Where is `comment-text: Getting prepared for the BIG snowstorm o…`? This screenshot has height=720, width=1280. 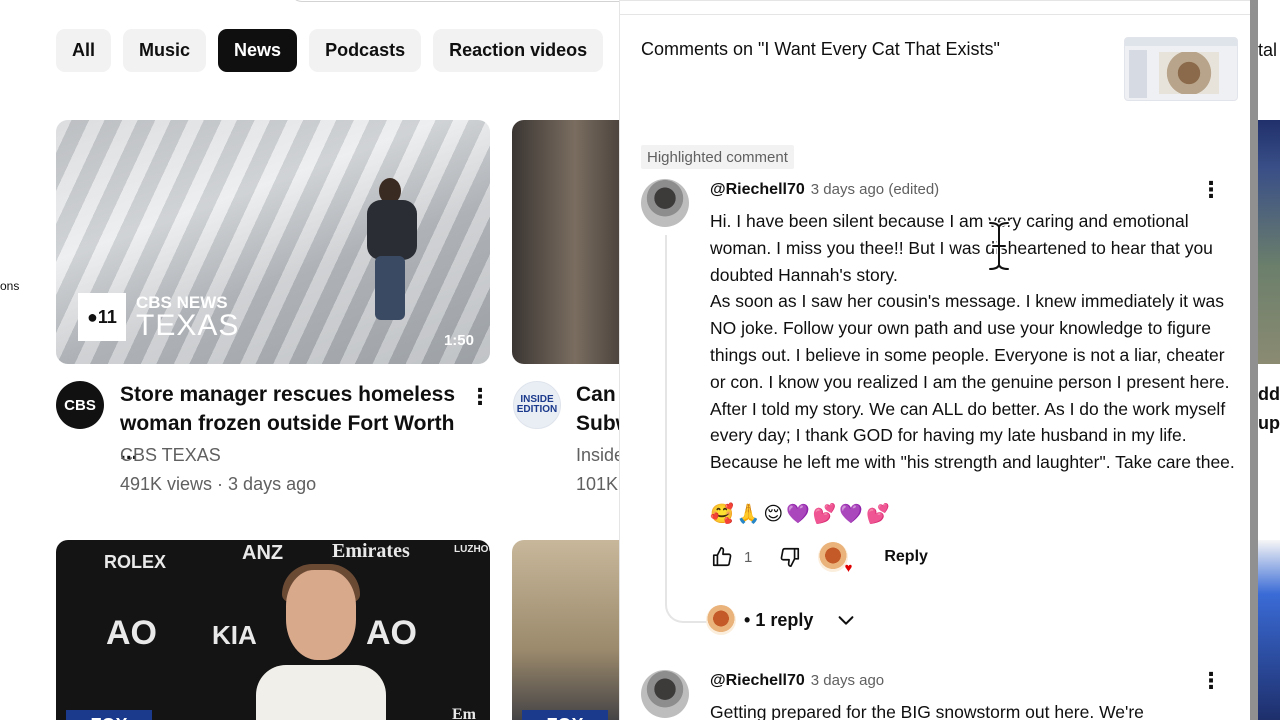
comment-text: Getting prepared for the BIG snowstorm o… is located at coordinates (927, 711).